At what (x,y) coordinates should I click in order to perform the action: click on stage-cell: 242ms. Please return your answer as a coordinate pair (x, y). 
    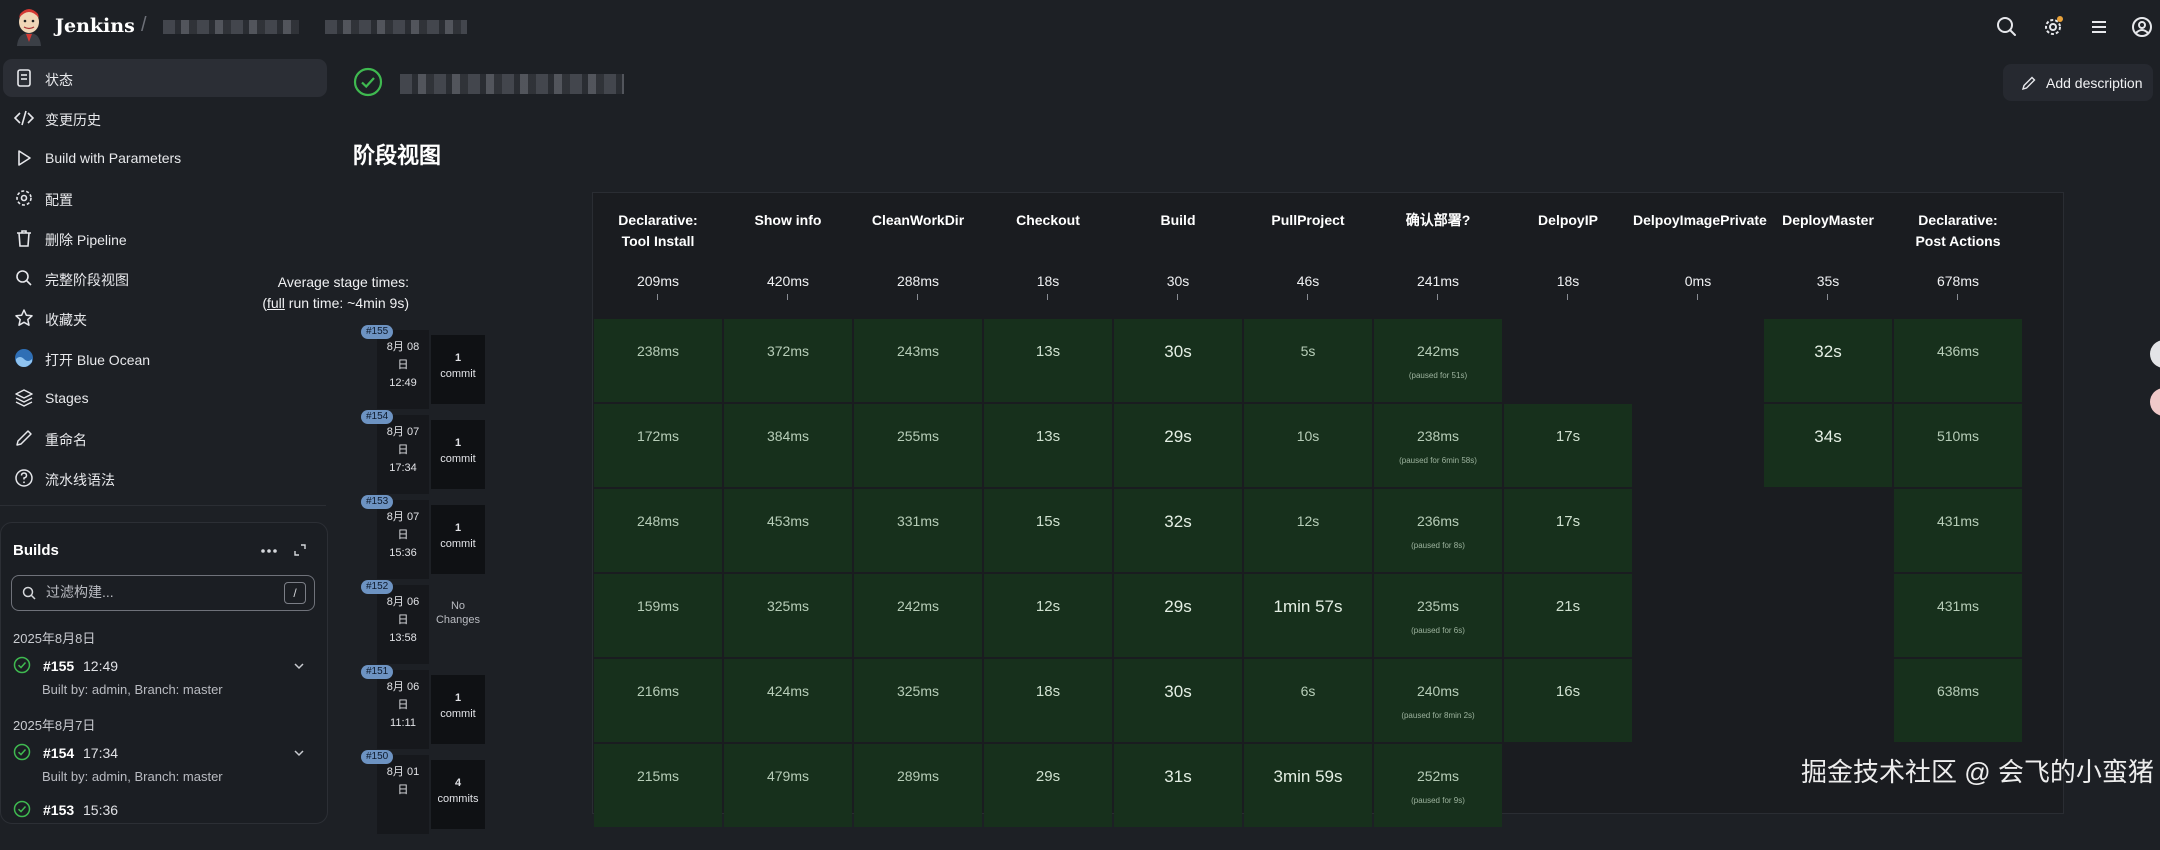
    Looking at the image, I should click on (918, 615).